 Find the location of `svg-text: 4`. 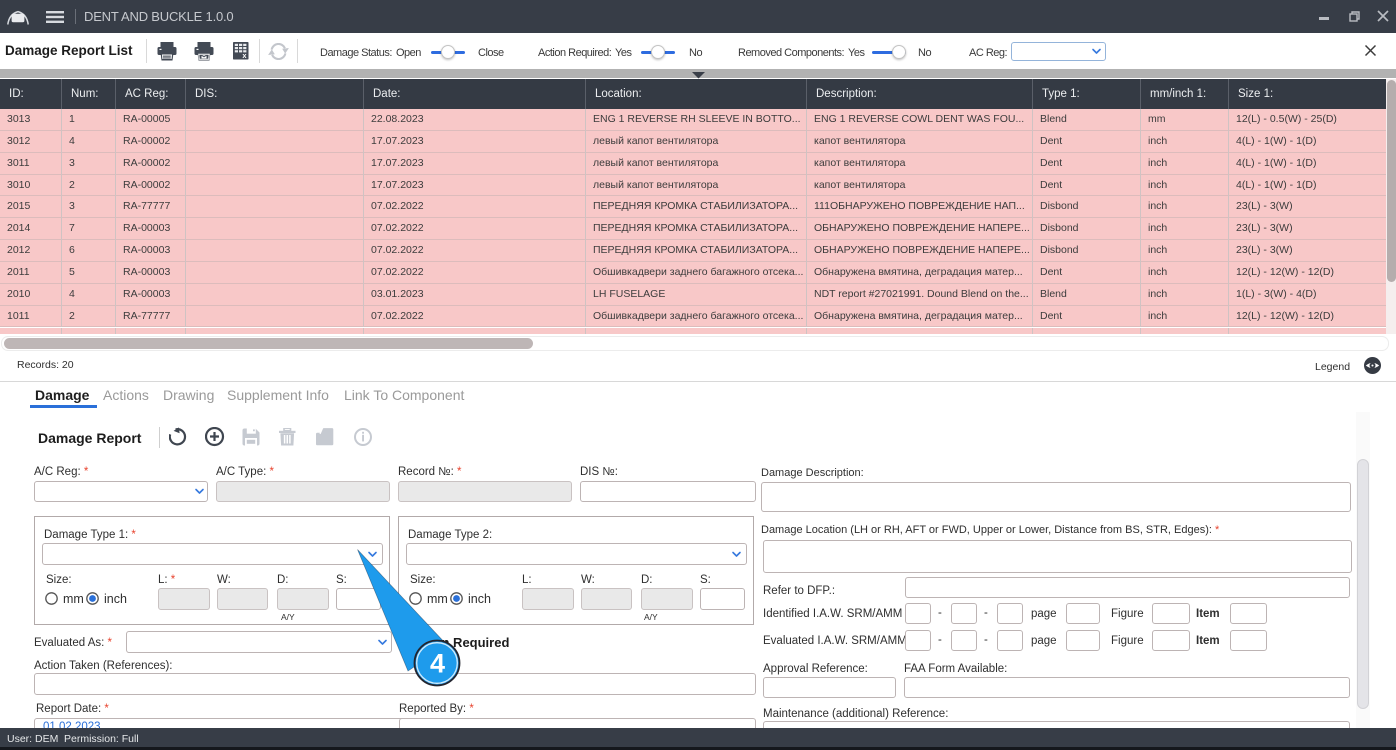

svg-text: 4 is located at coordinates (437, 664).